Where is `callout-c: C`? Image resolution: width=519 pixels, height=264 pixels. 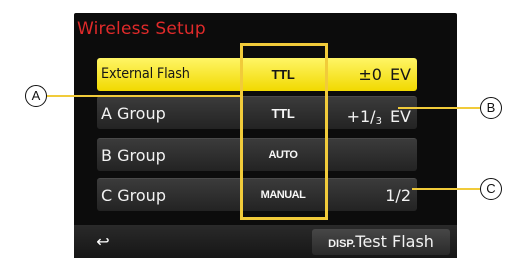
callout-c: C is located at coordinates (491, 189).